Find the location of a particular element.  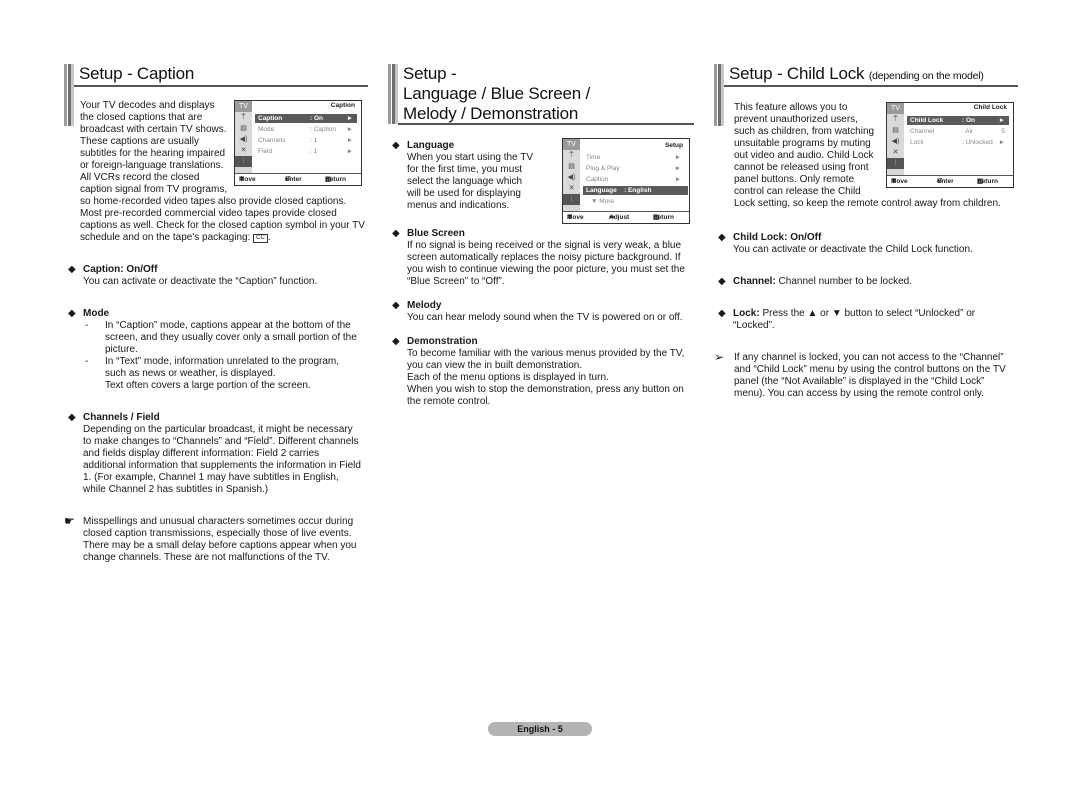

osd-row-lock: Lock : Unlocked ► is located at coordinates (958, 142).